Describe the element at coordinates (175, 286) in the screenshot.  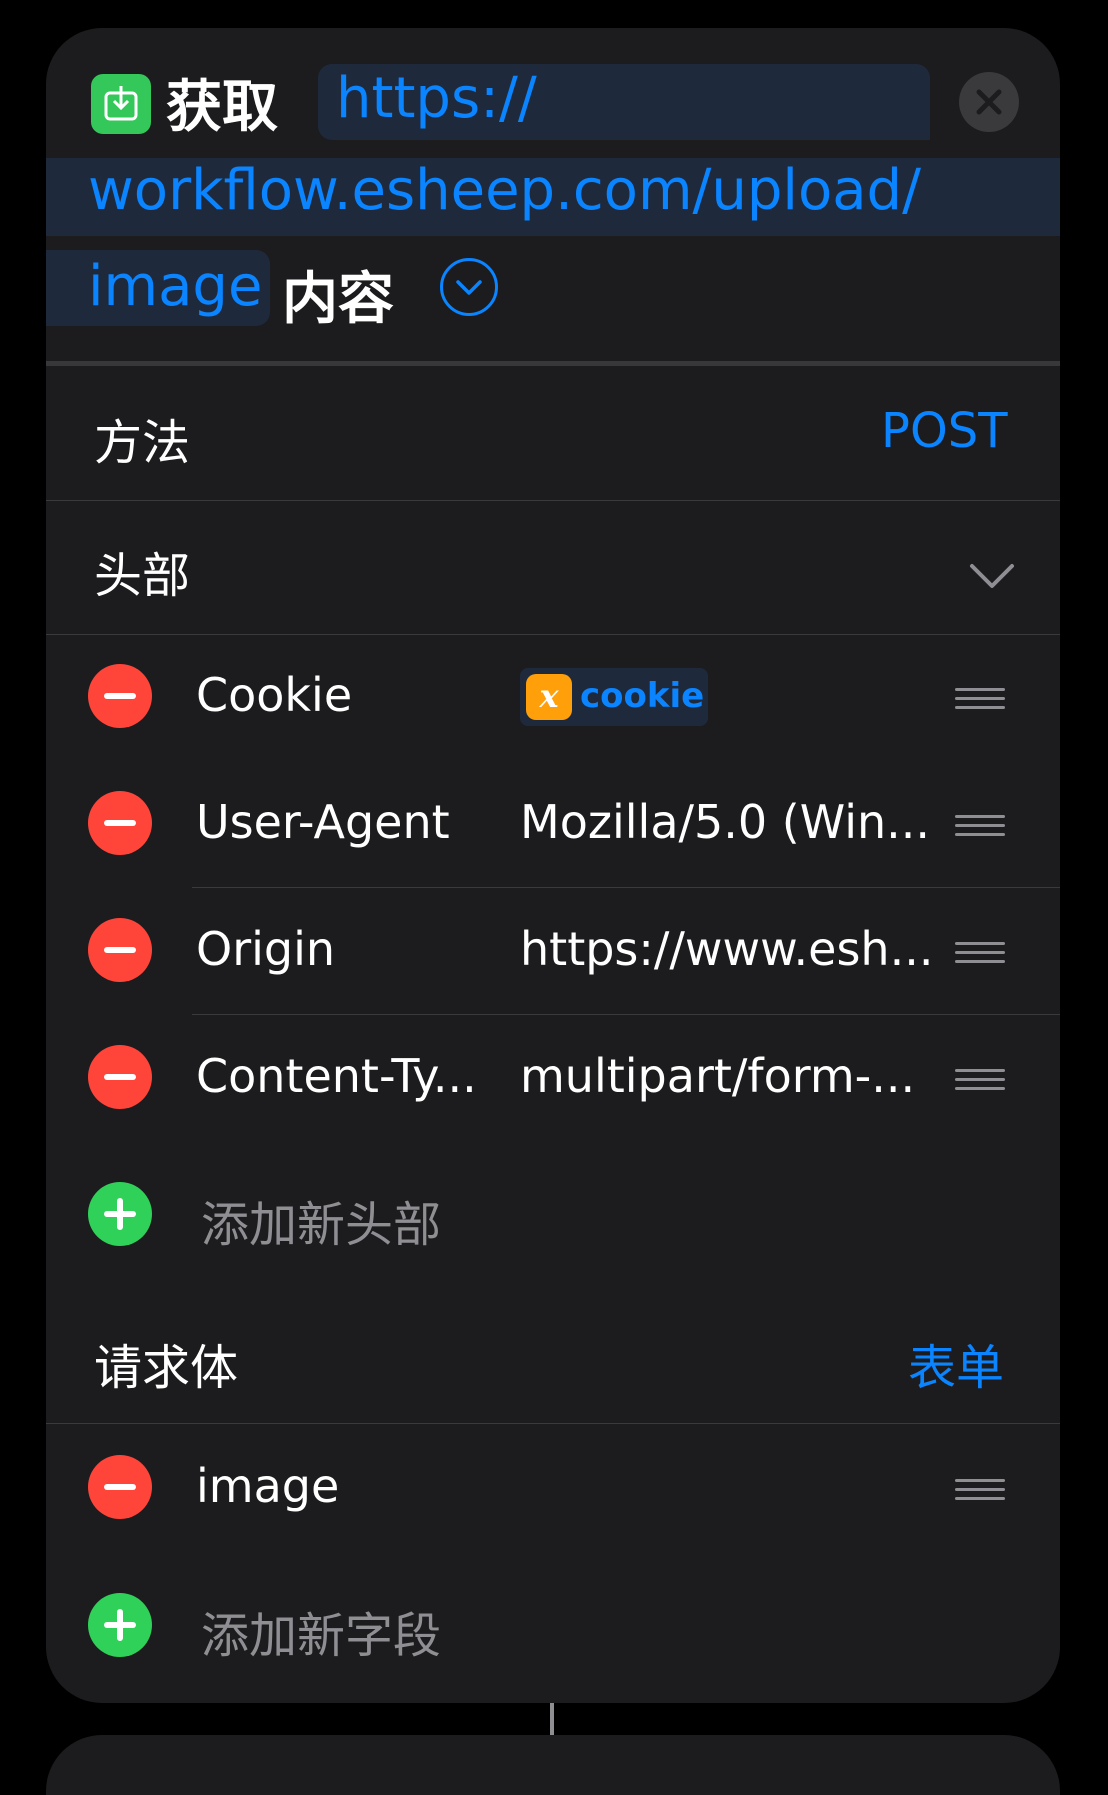
I see `url-text-line3: image` at that location.